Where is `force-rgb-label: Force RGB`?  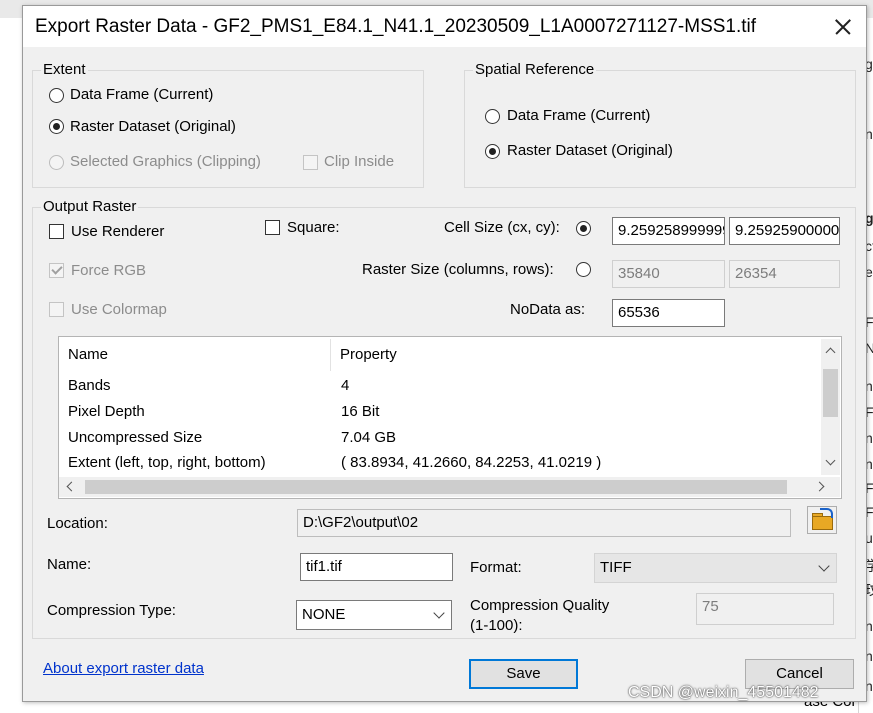
force-rgb-label: Force RGB is located at coordinates (109, 270).